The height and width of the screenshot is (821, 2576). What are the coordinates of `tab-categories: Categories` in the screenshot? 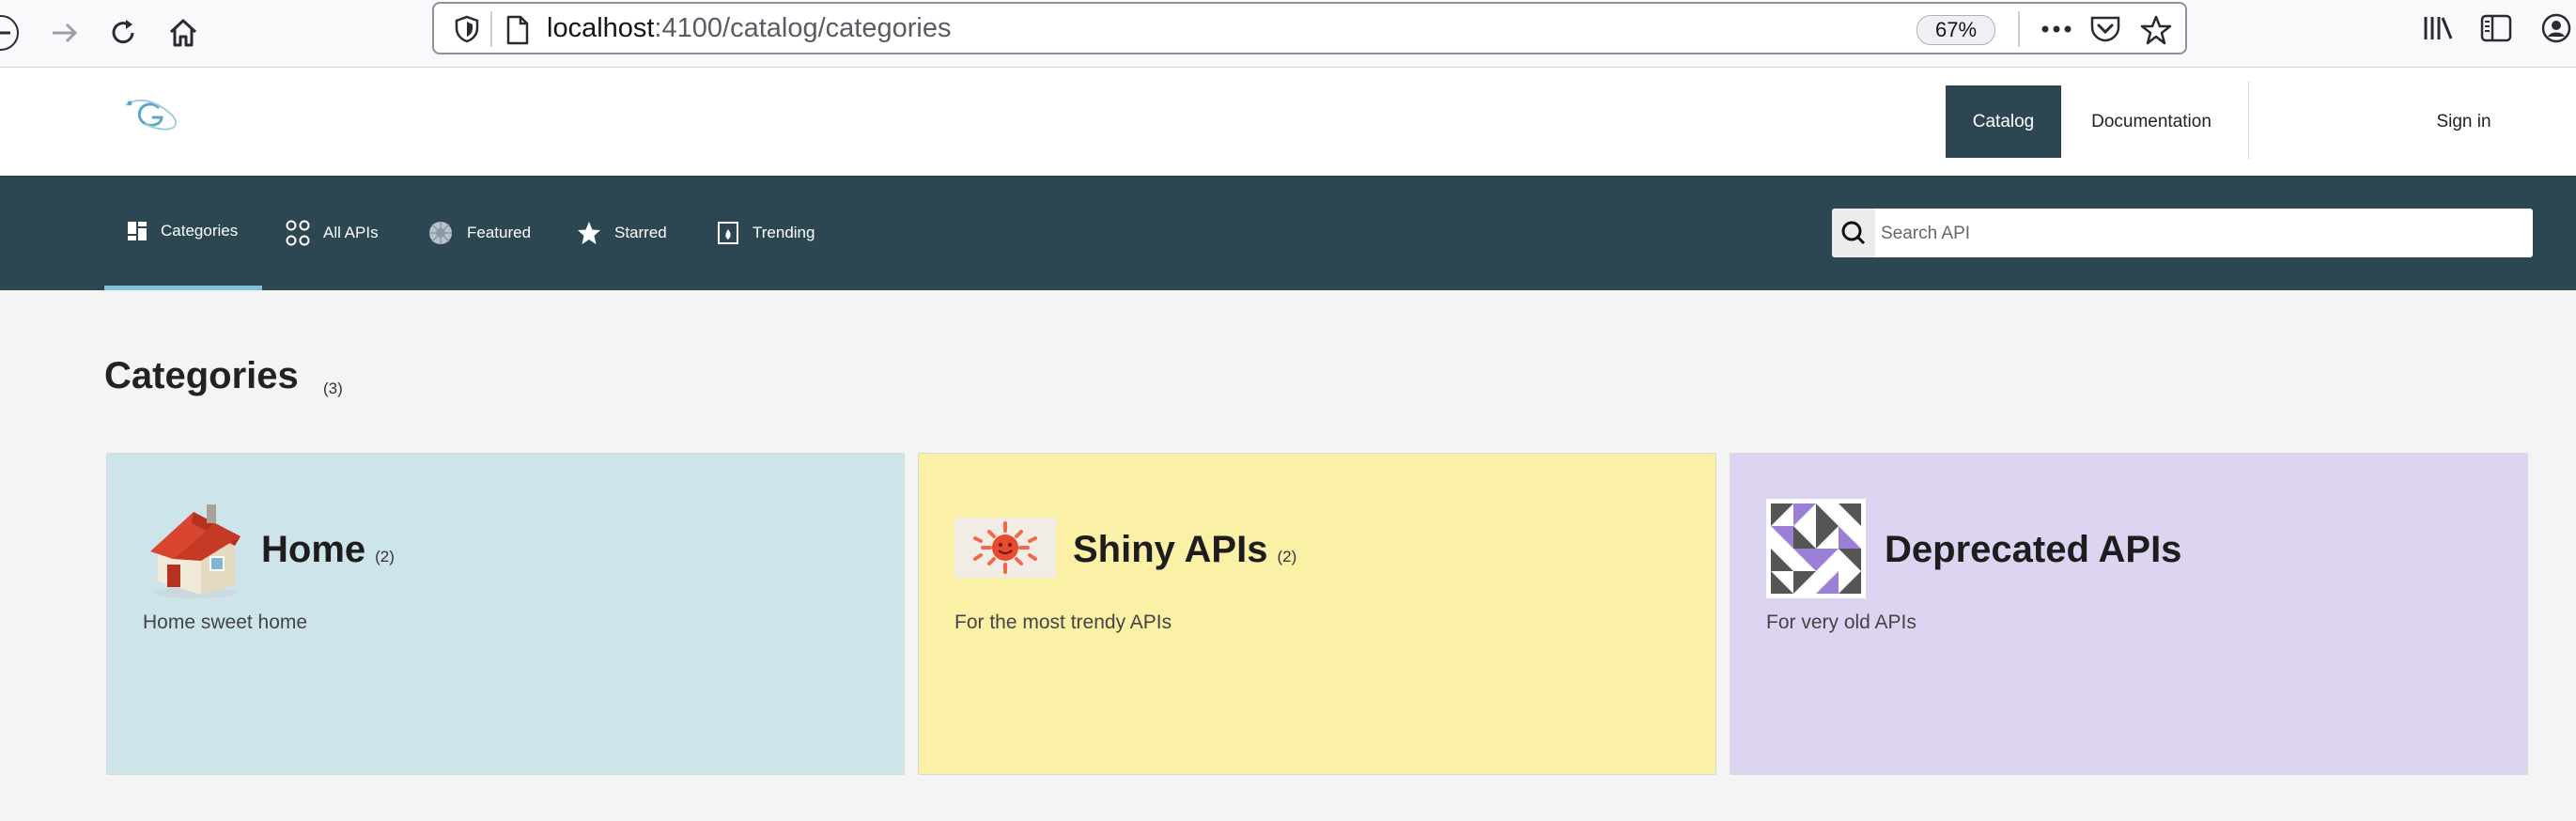 It's located at (183, 233).